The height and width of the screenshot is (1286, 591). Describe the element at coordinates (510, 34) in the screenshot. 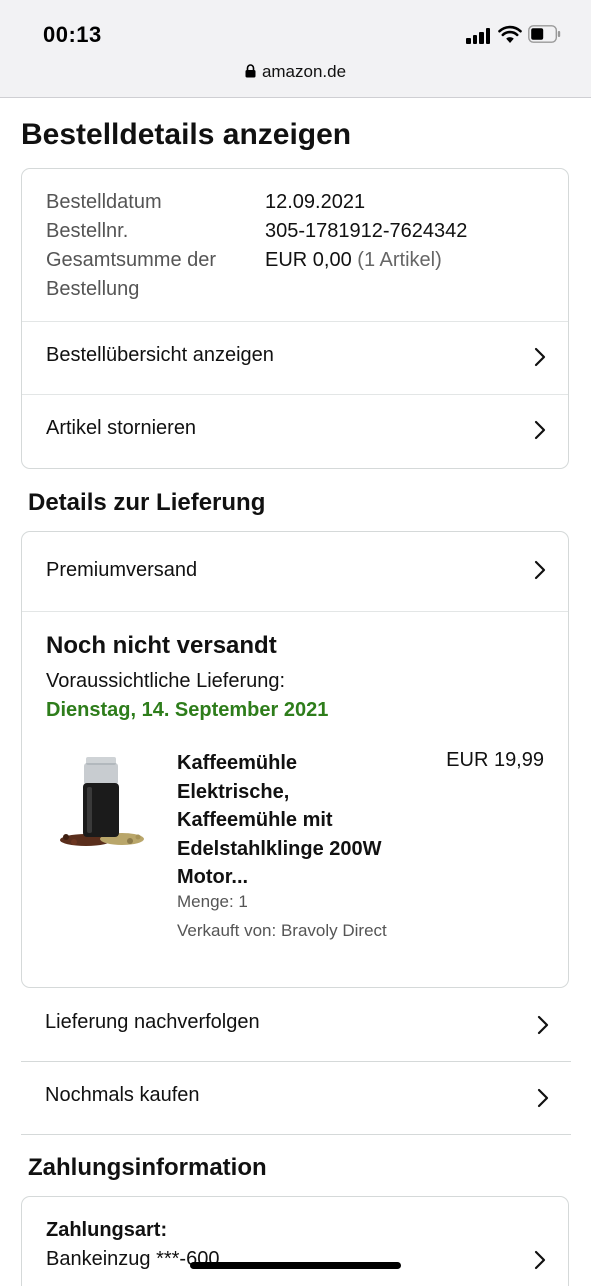

I see `wifi-icon` at that location.